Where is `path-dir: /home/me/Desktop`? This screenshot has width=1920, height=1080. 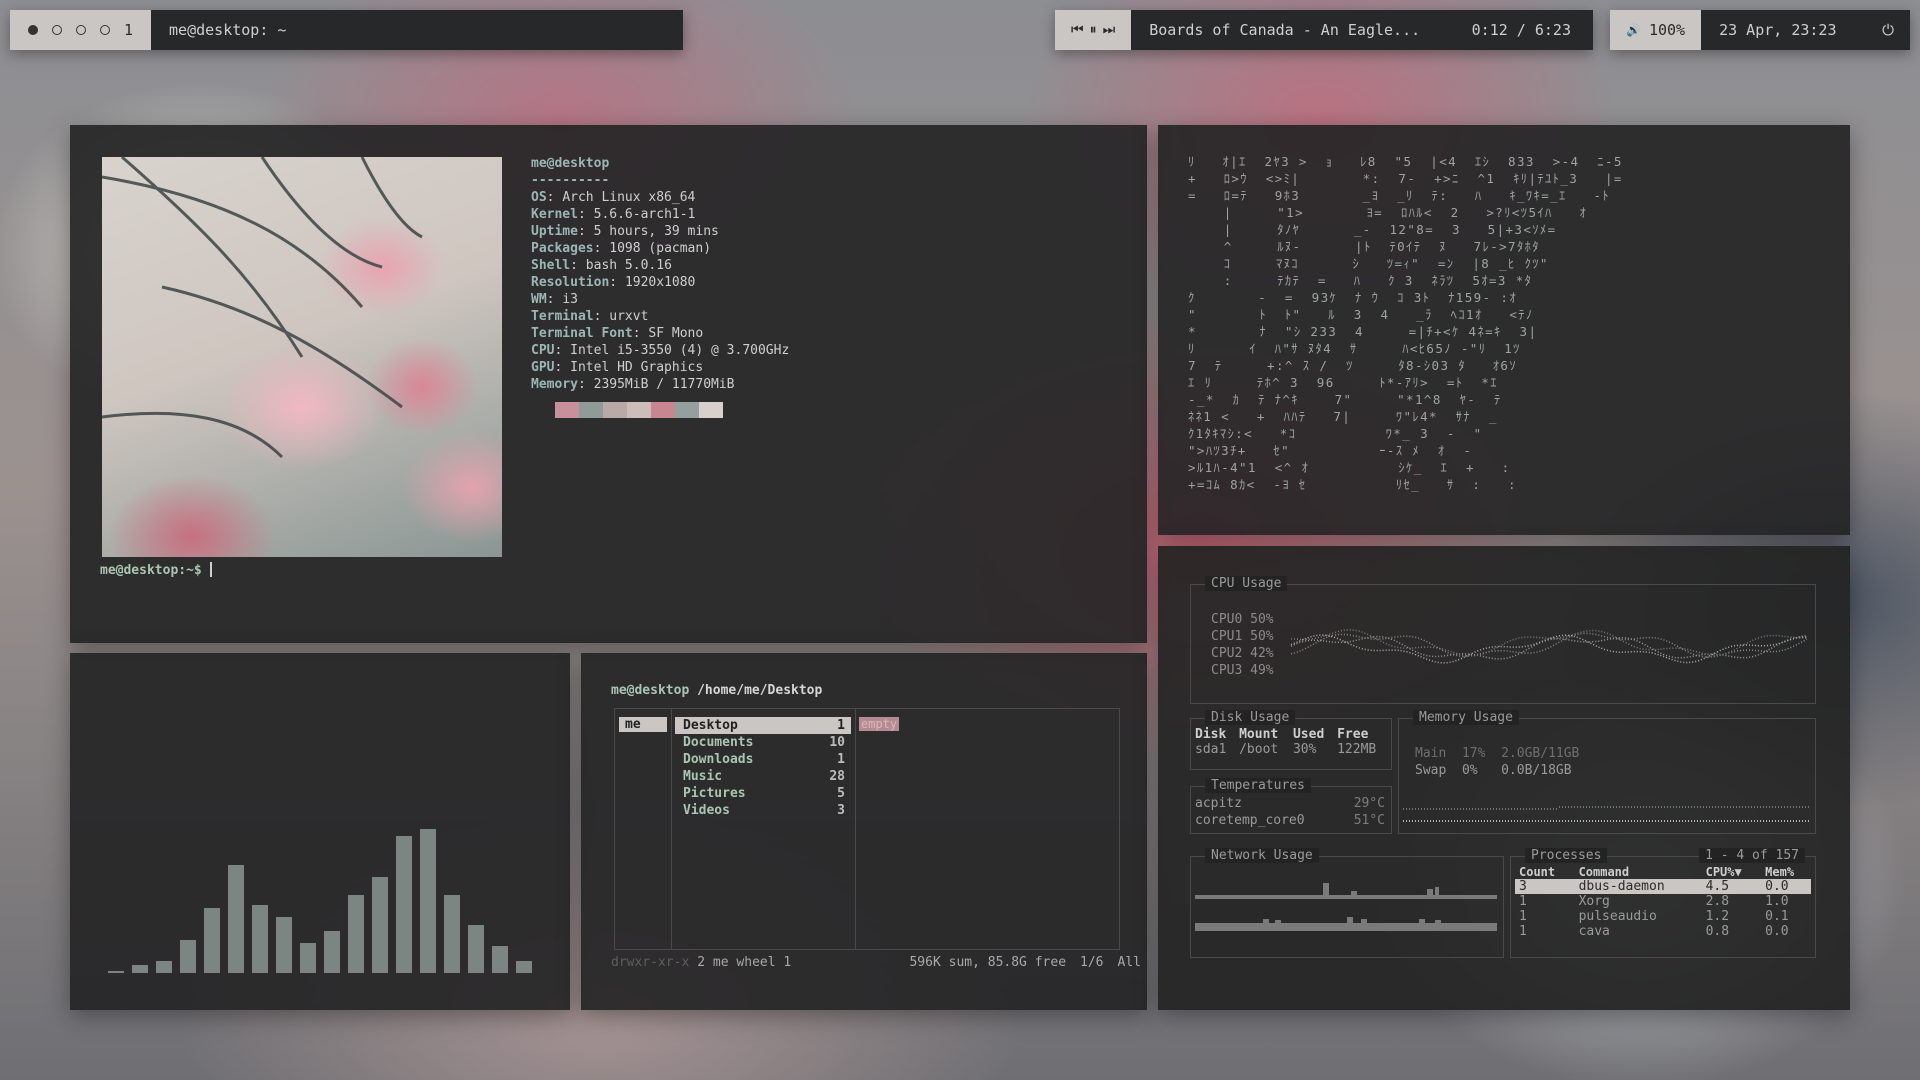
path-dir: /home/me/Desktop is located at coordinates (760, 690).